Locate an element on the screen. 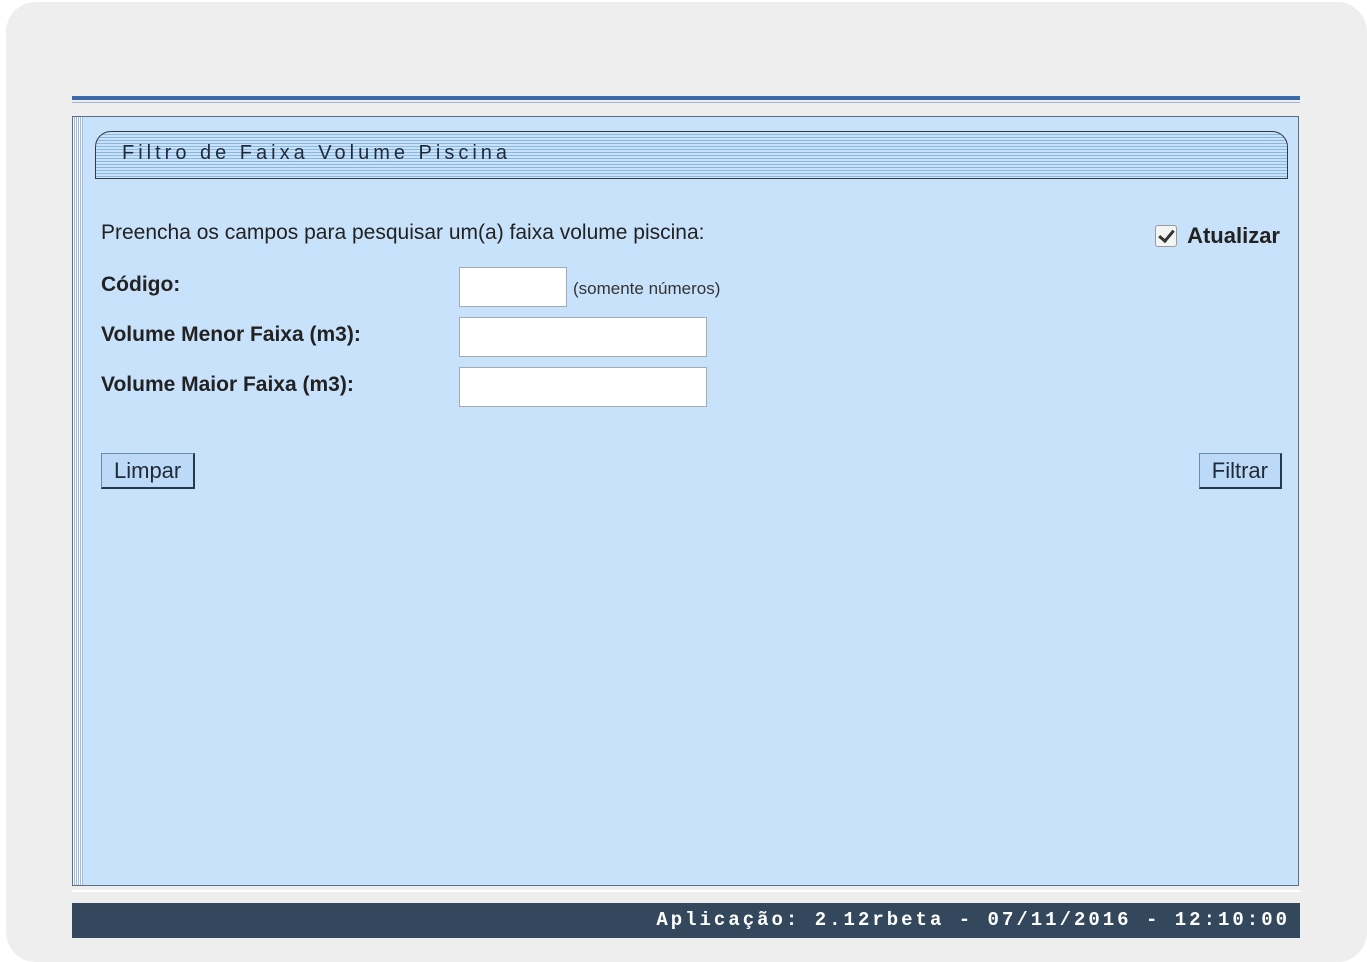  atualizar-checkbox is located at coordinates (1166, 236).